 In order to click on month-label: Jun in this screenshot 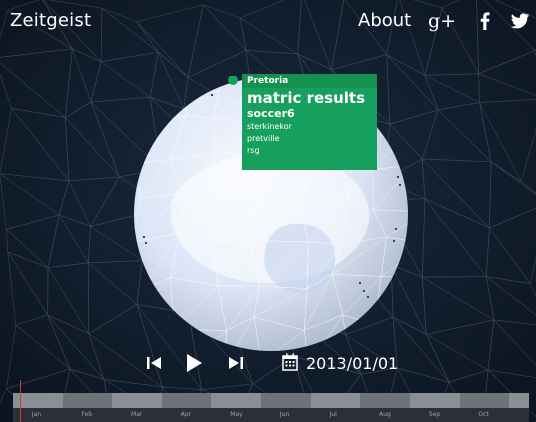, I will do `click(284, 414)`.